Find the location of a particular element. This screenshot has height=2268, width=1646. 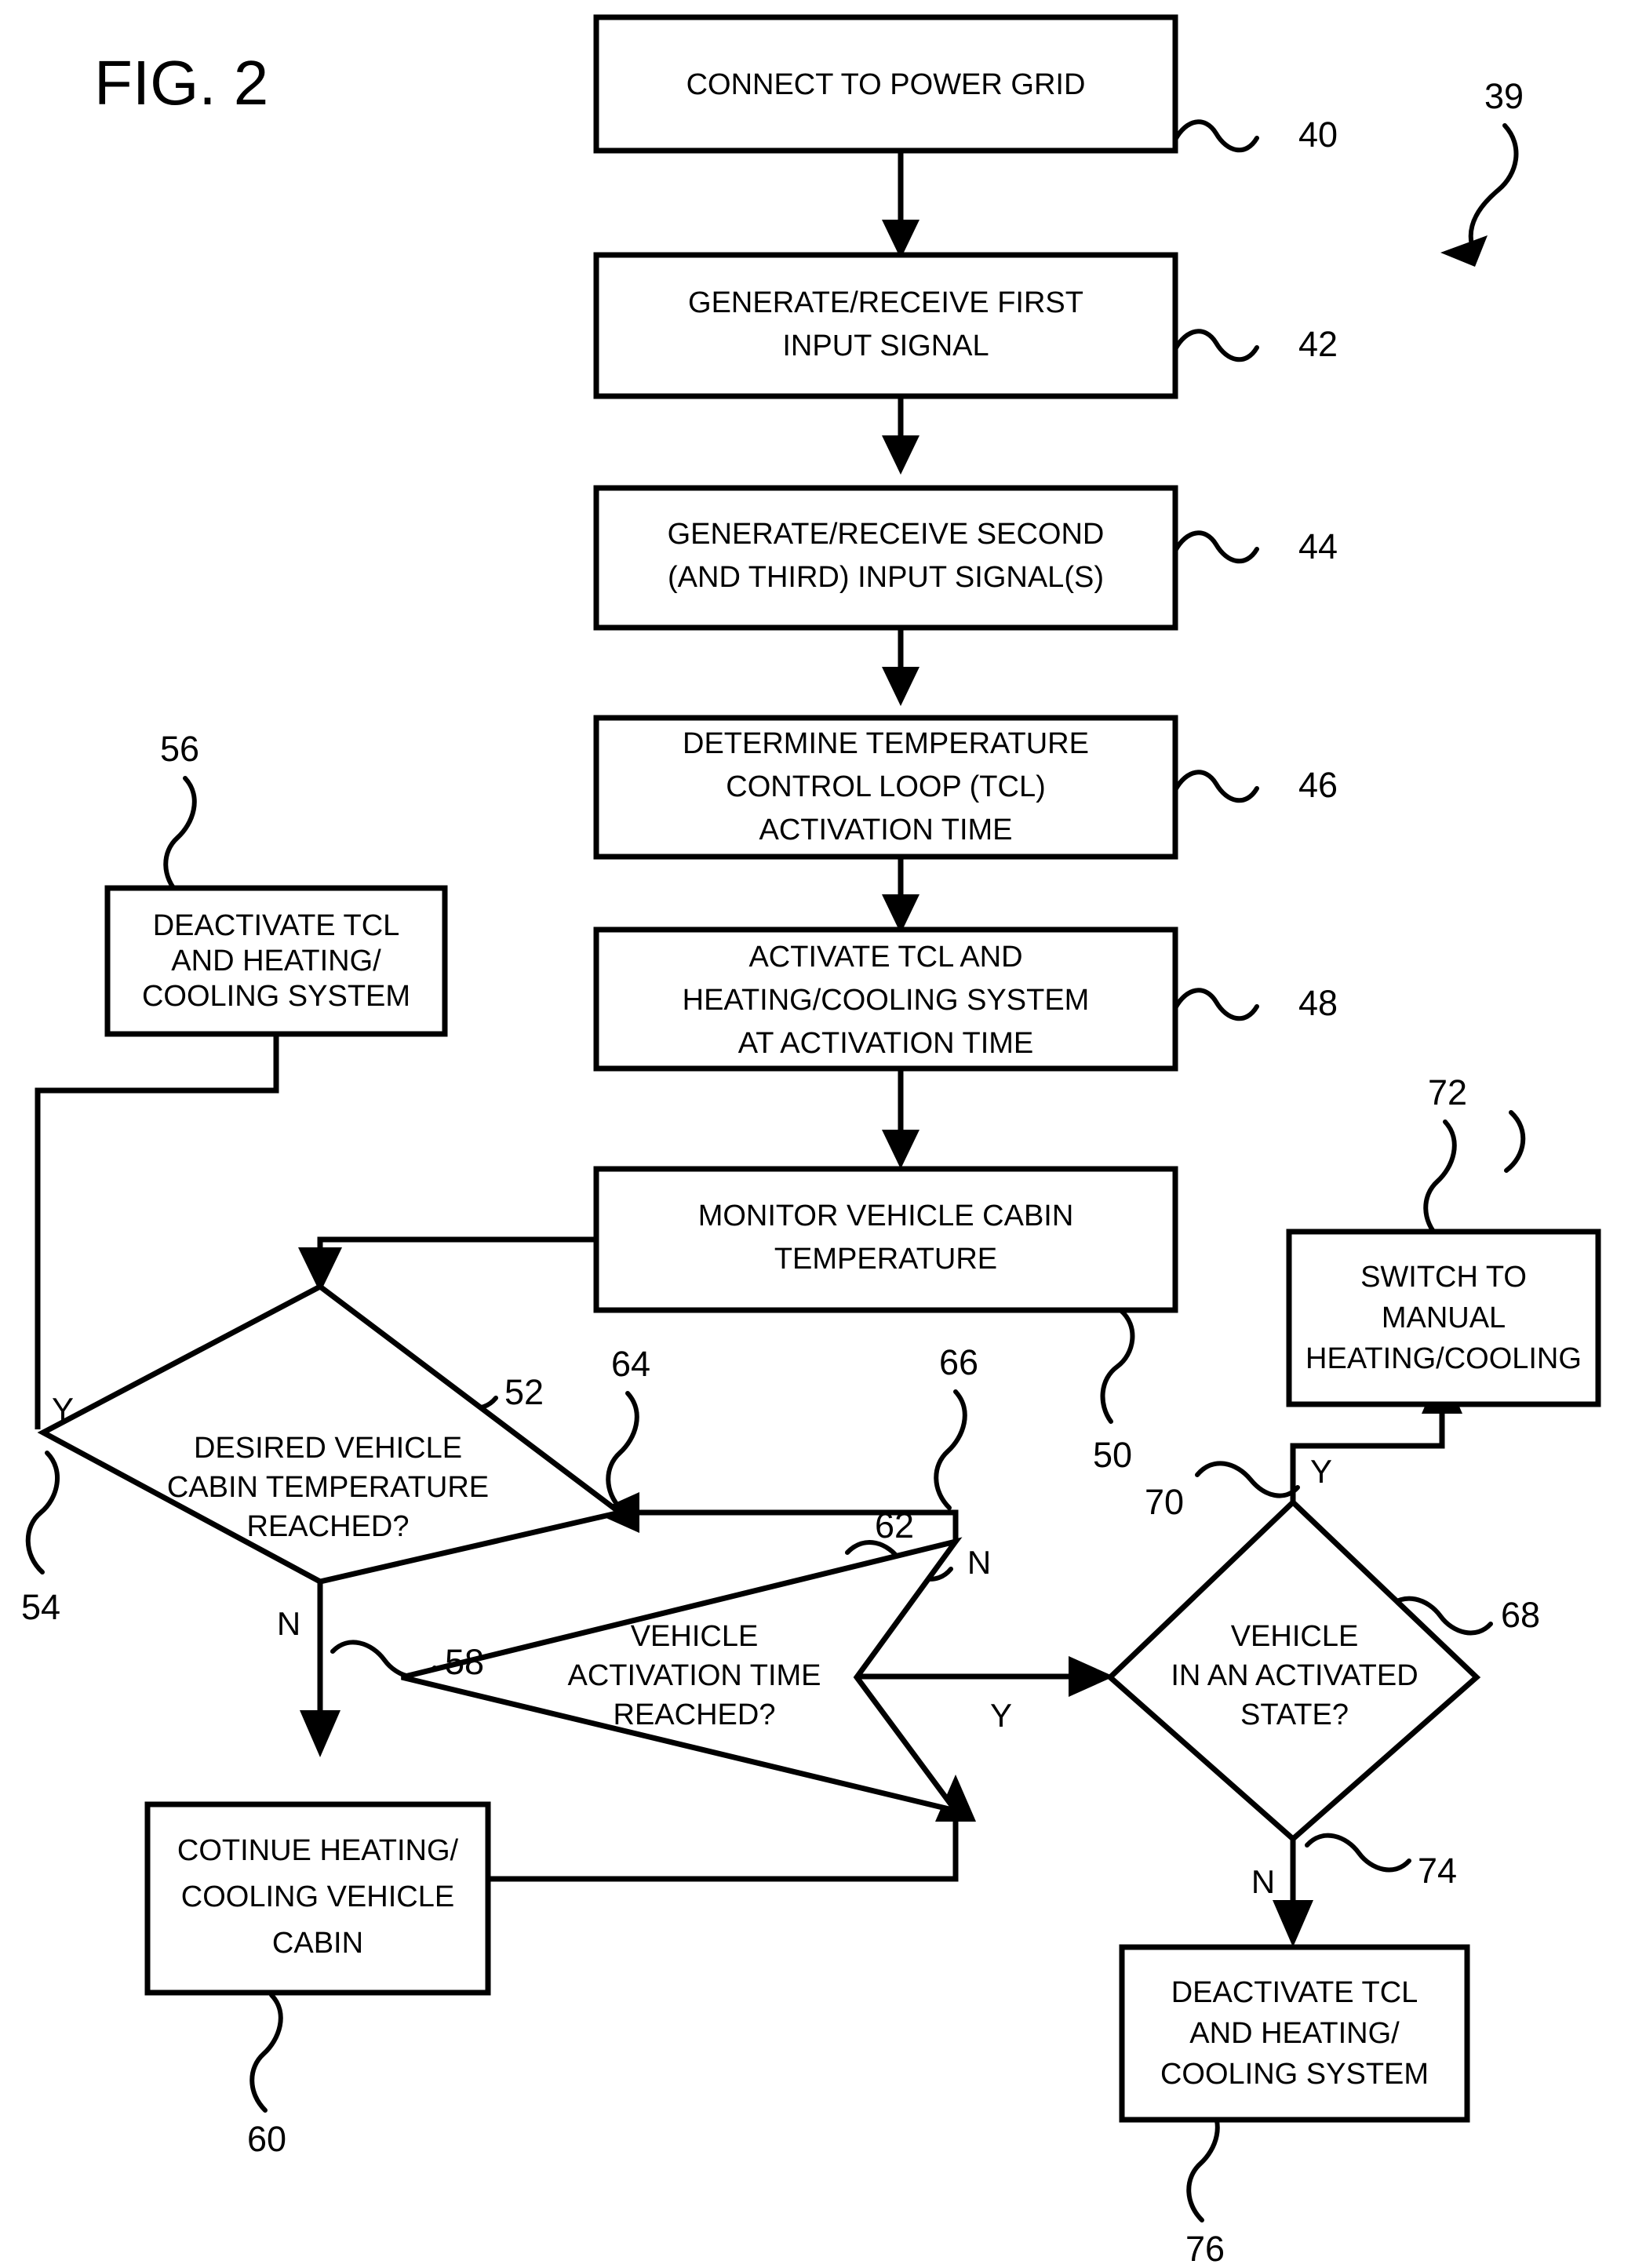

node-generate-receive-first-input-signal: GENERATE/RECEIVE FIRST INPUT SIGNAL is located at coordinates (885, 325).